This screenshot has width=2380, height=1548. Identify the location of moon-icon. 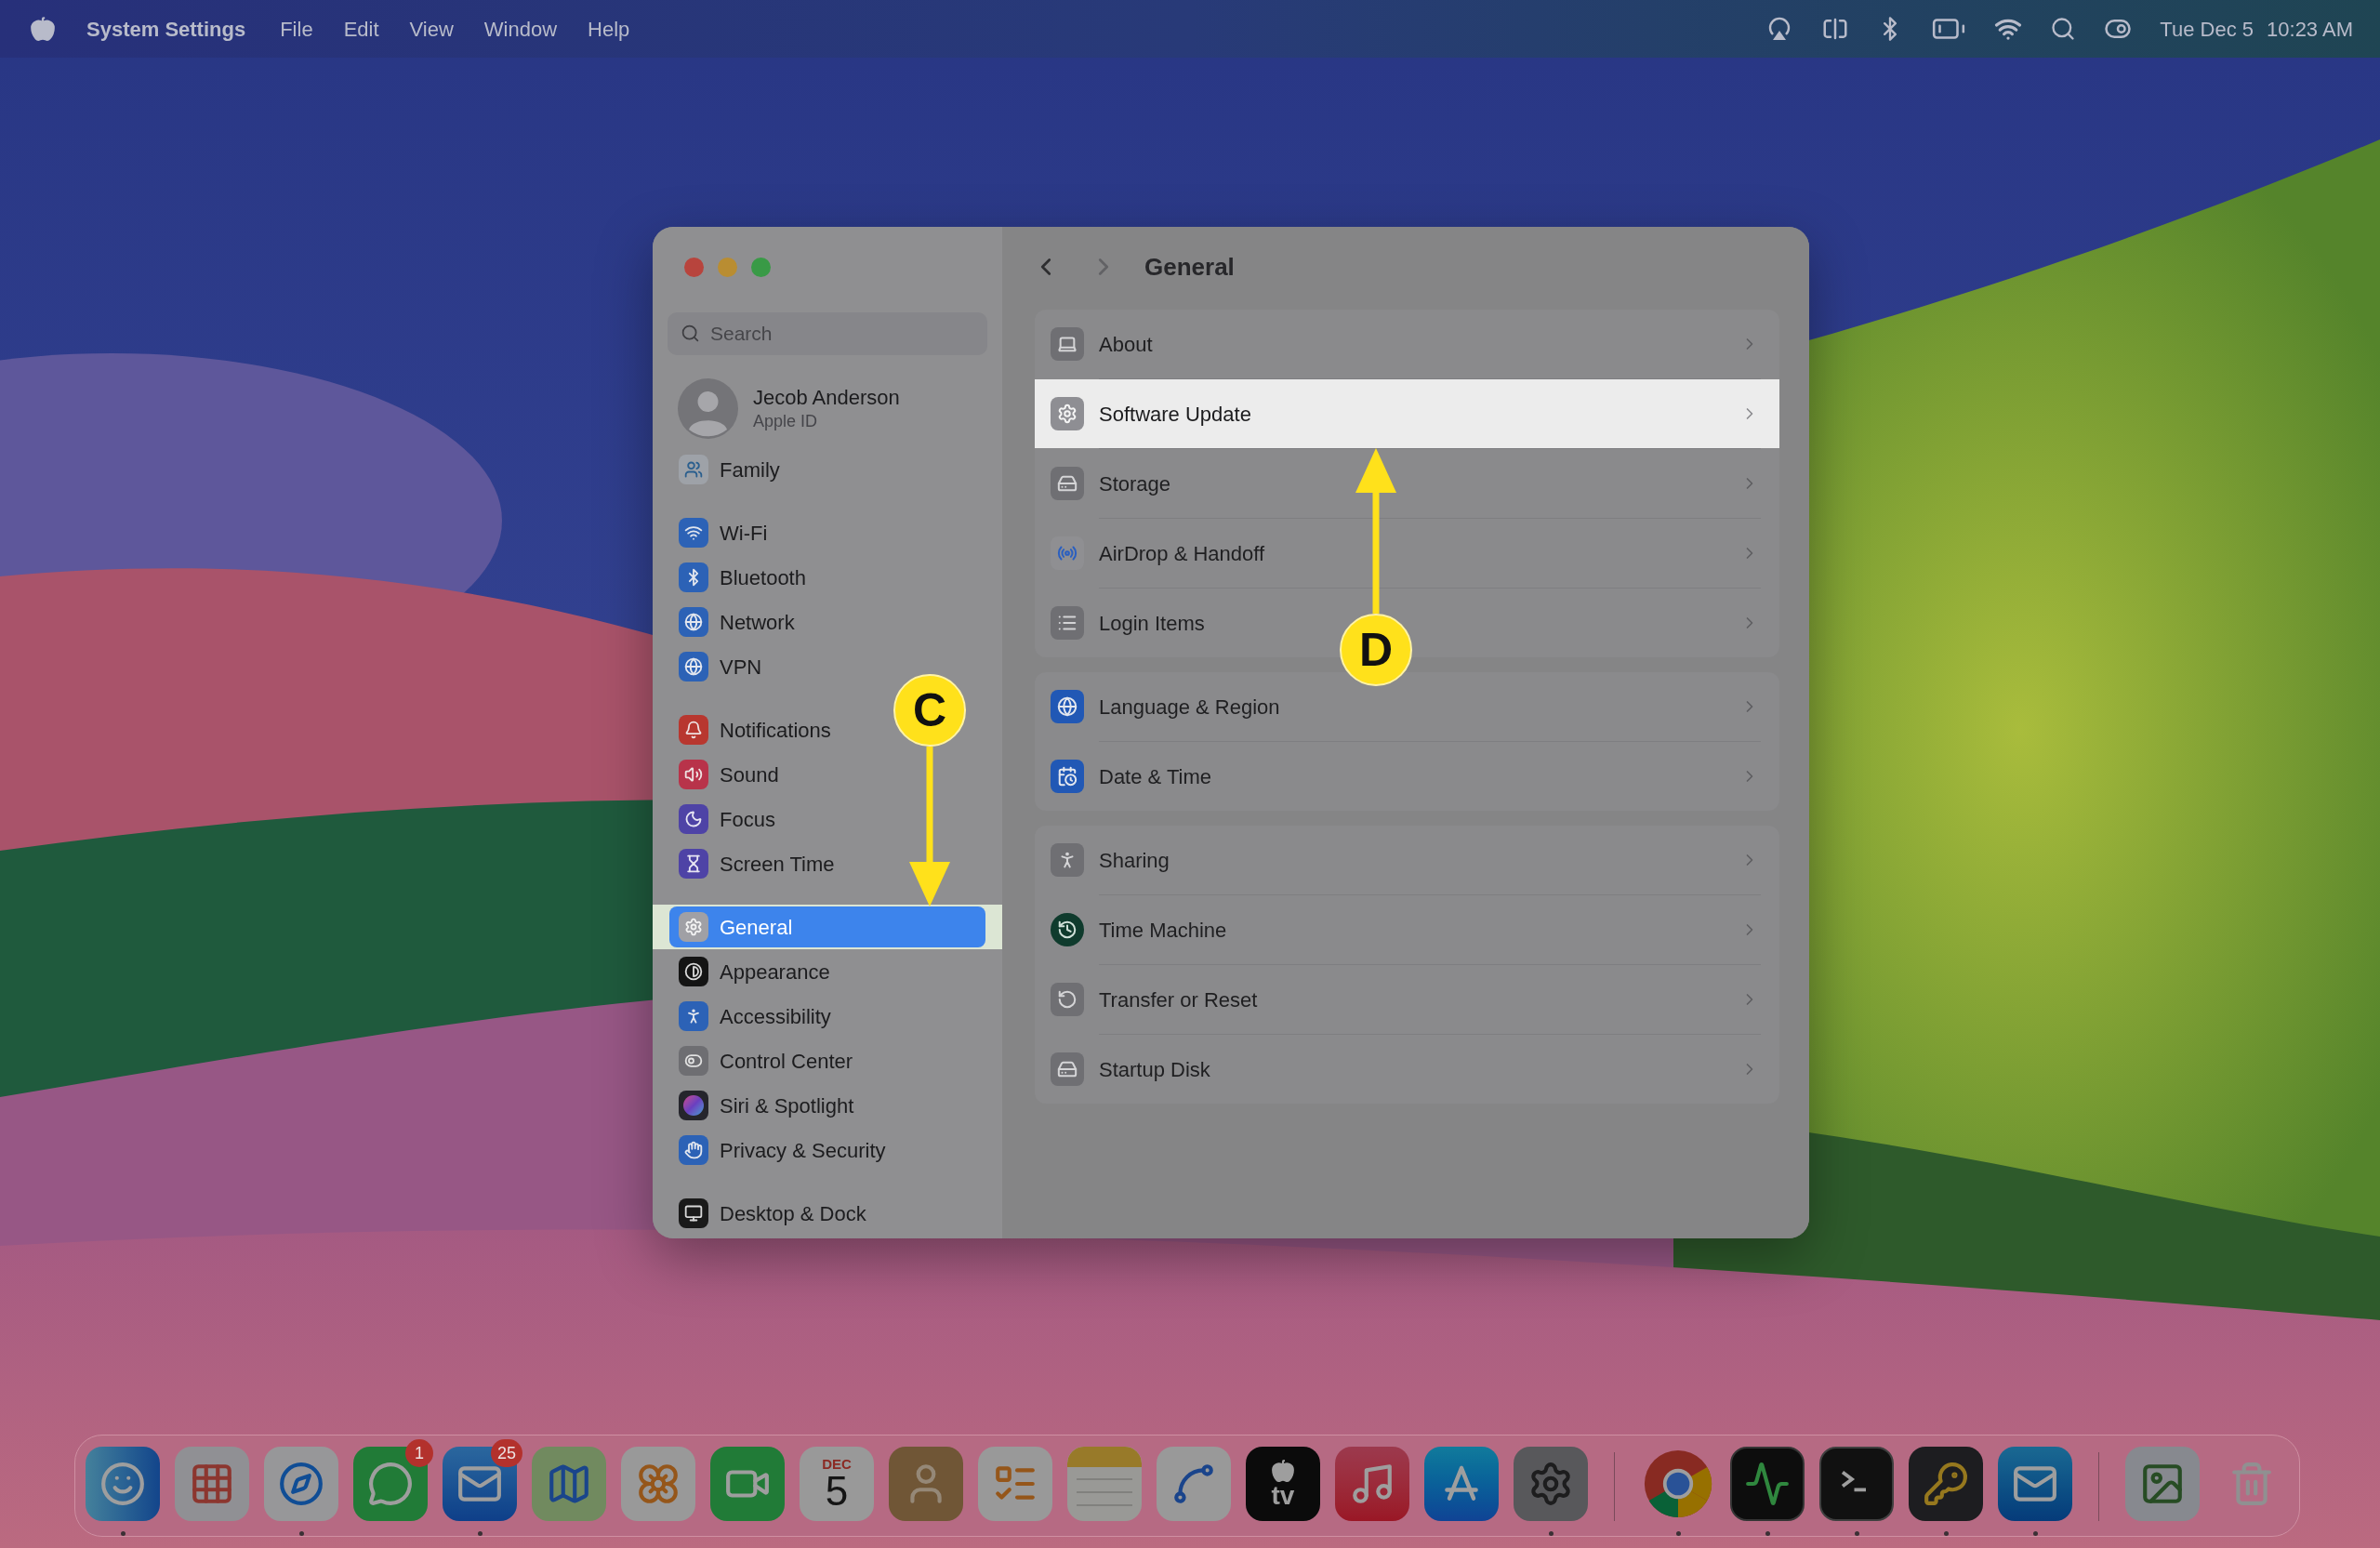
(693, 819).